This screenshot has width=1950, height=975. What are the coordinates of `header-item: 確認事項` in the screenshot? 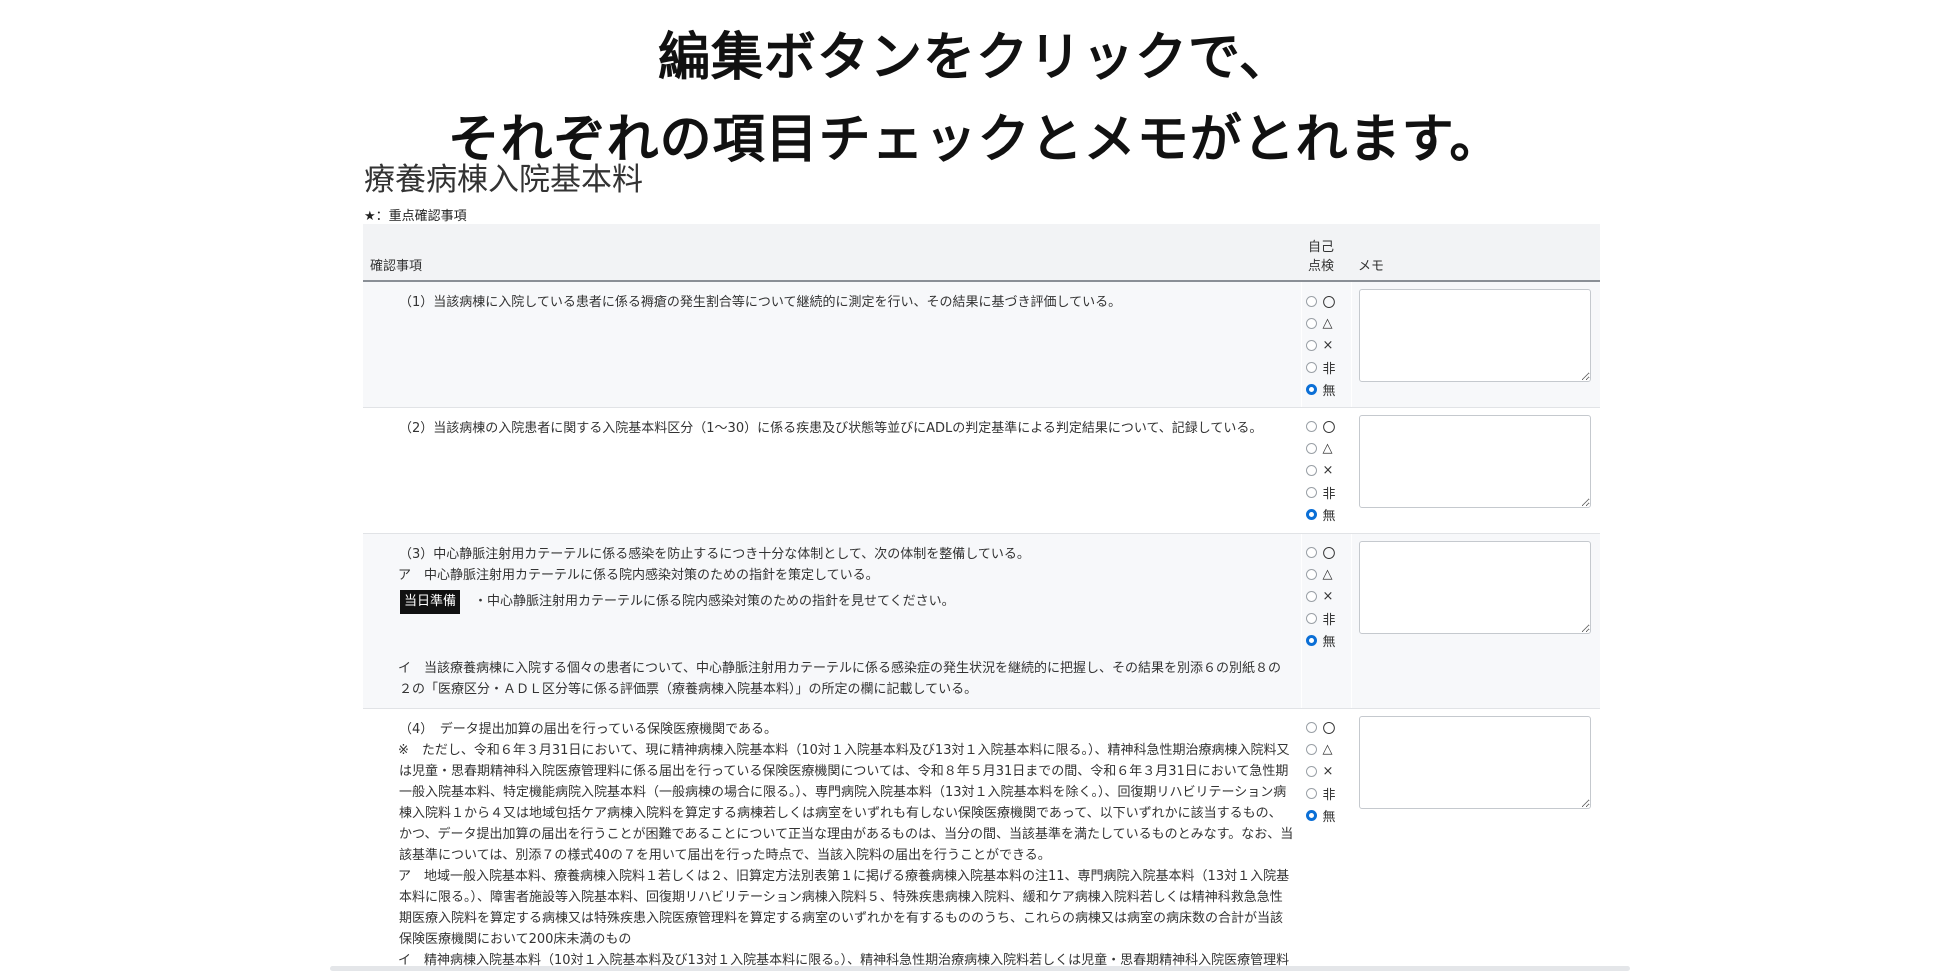 It's located at (832, 253).